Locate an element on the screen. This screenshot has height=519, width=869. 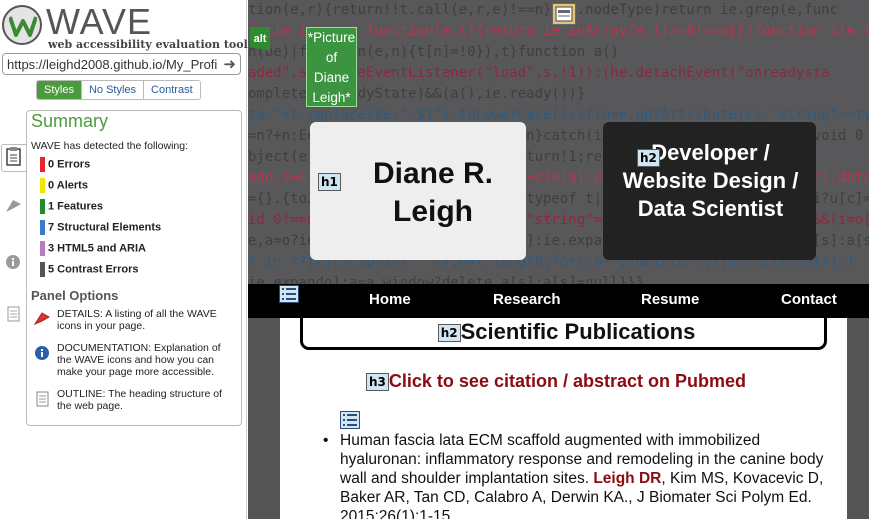
stat-alerts-label: 0 Alerts is located at coordinates (68, 185).